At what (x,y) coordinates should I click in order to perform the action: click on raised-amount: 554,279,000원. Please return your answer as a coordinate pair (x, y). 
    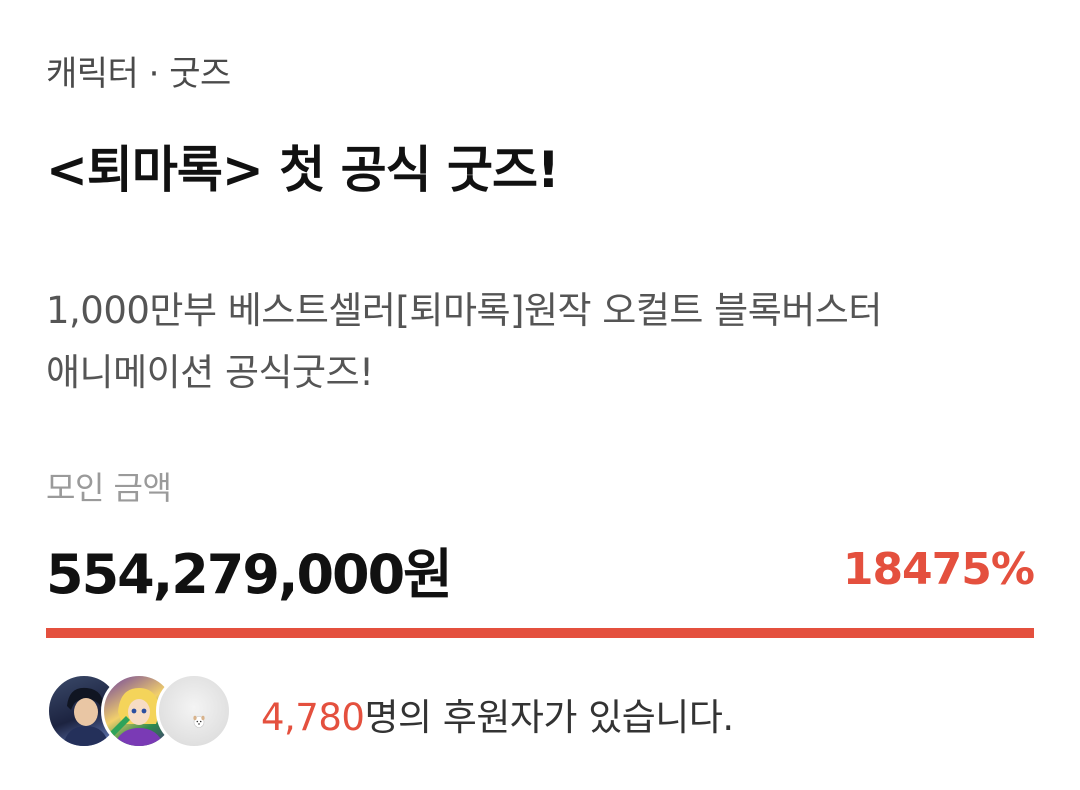
    Looking at the image, I should click on (249, 574).